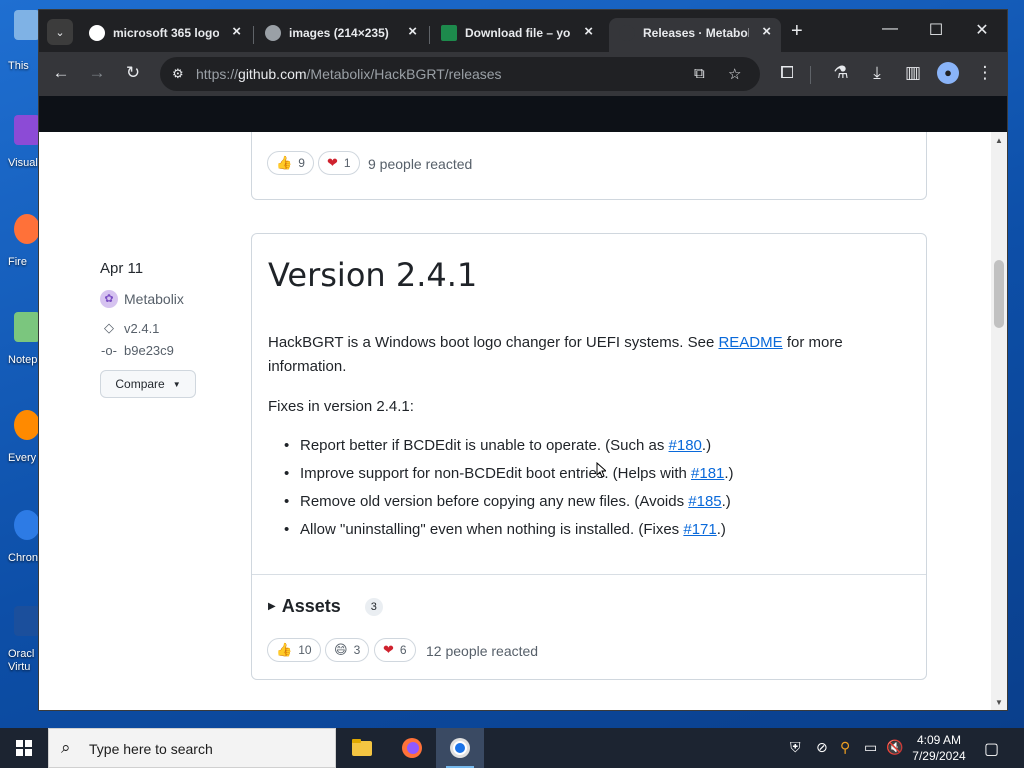  I want to click on side-panel-icon: ▥, so click(913, 73).